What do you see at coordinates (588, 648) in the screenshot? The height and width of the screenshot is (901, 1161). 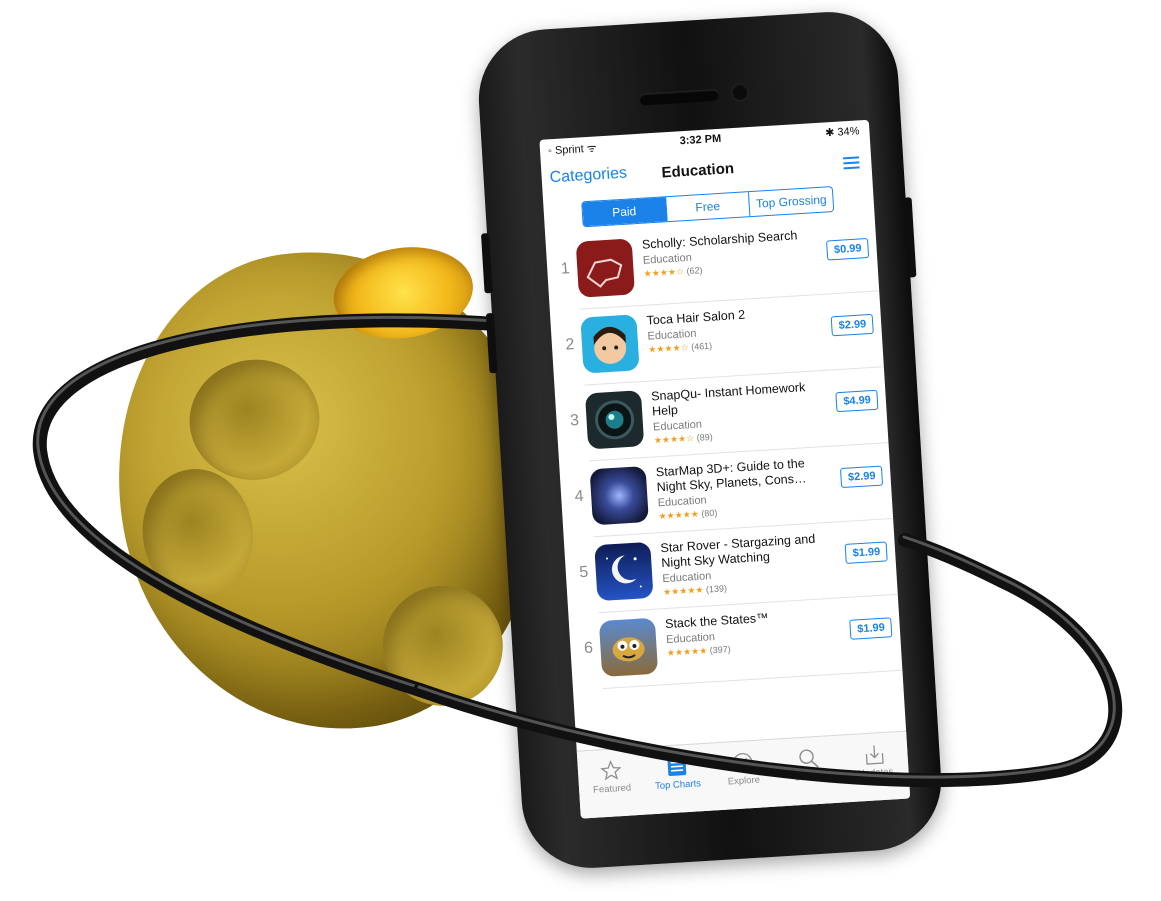 I see `rank-number: 6` at bounding box center [588, 648].